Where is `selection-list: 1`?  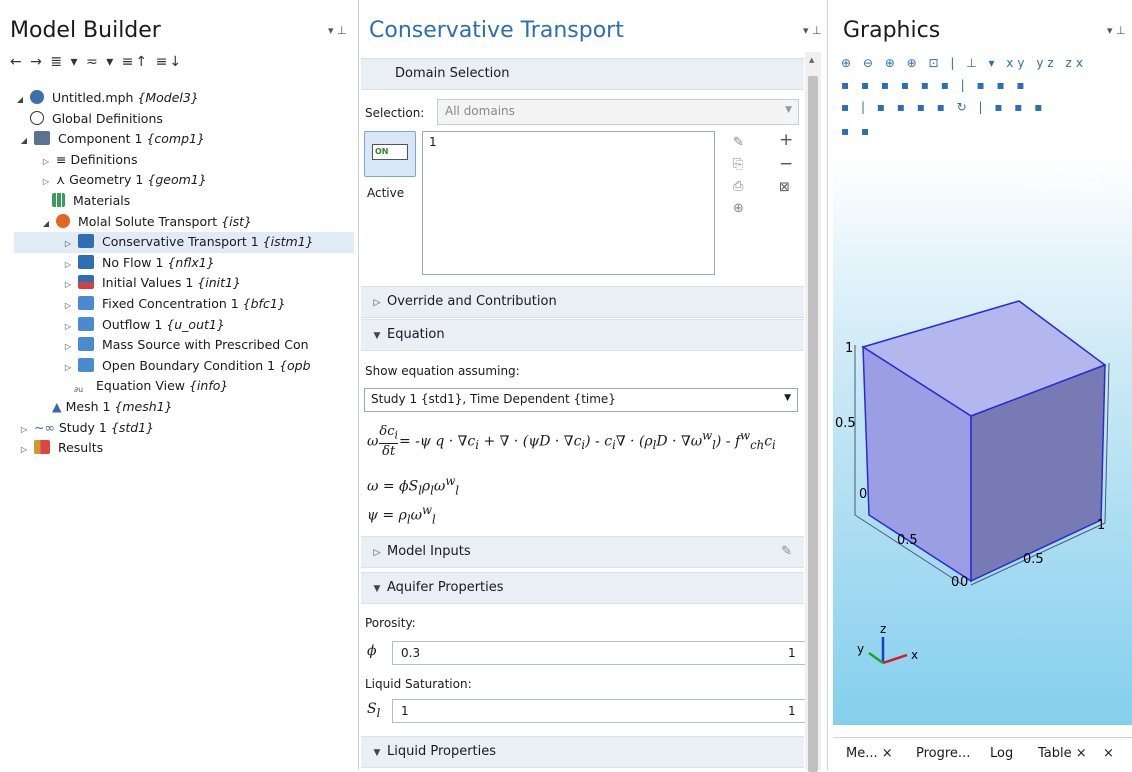
selection-list: 1 is located at coordinates (568, 203).